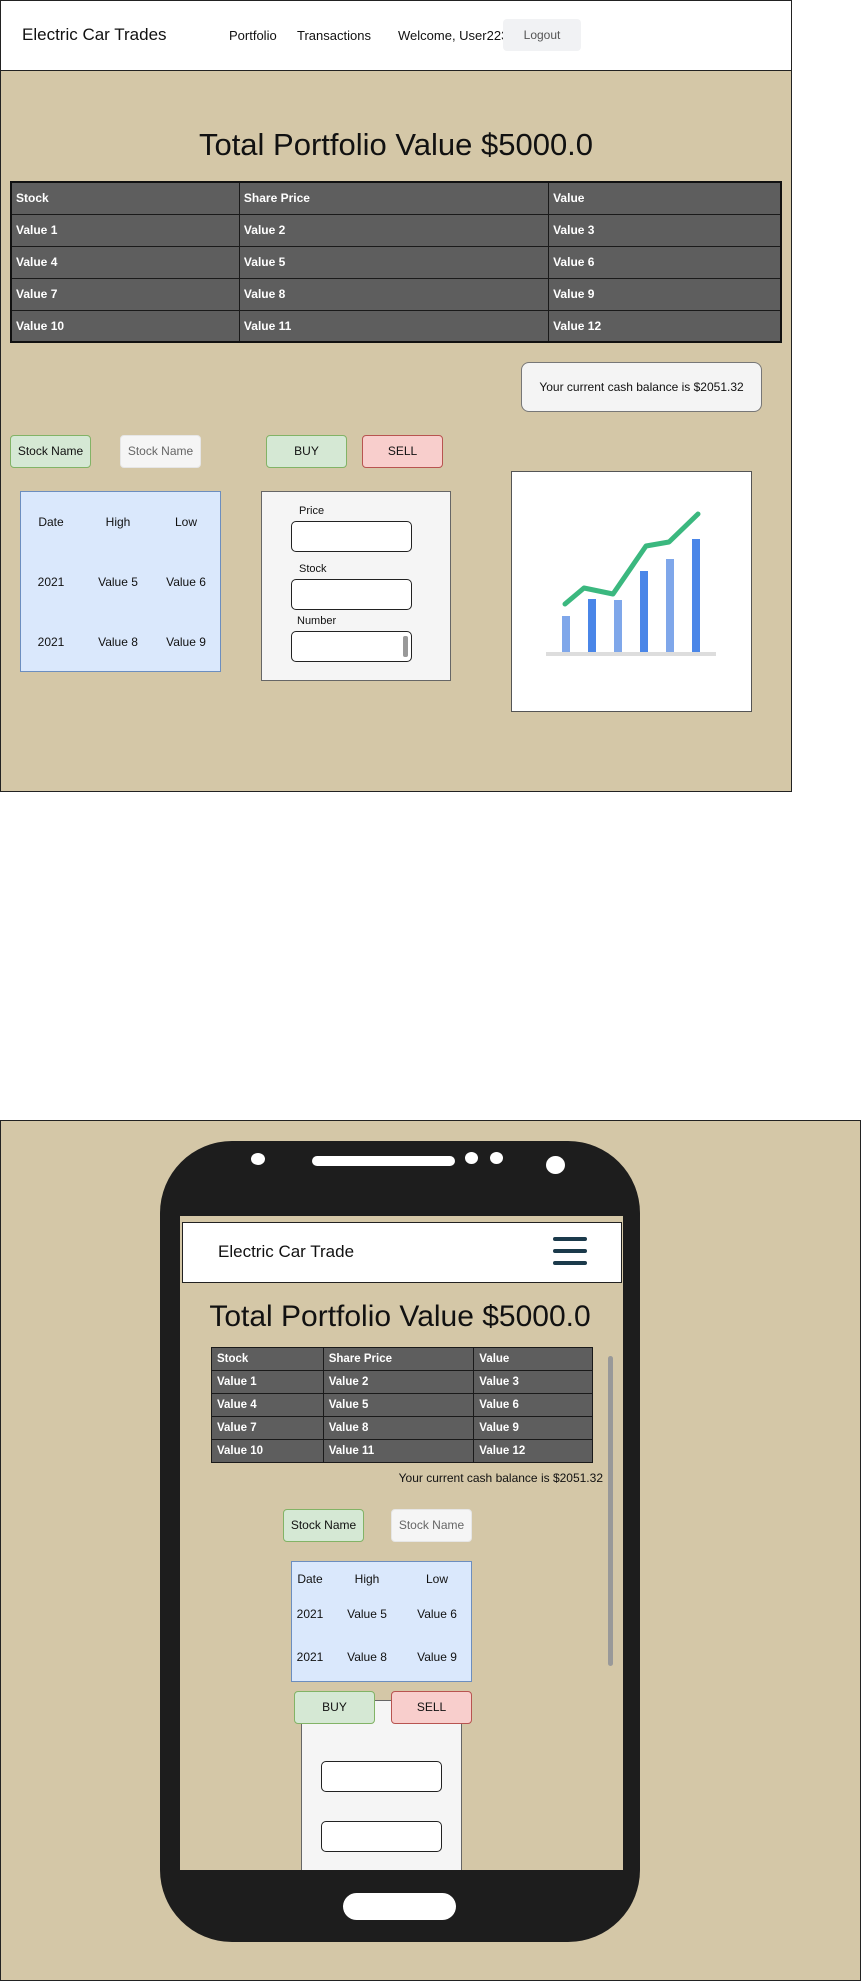 The image size is (861, 1981). Describe the element at coordinates (400, 1316) in the screenshot. I see `mobile-page-title: Total Portfolio Value $5000.0` at that location.